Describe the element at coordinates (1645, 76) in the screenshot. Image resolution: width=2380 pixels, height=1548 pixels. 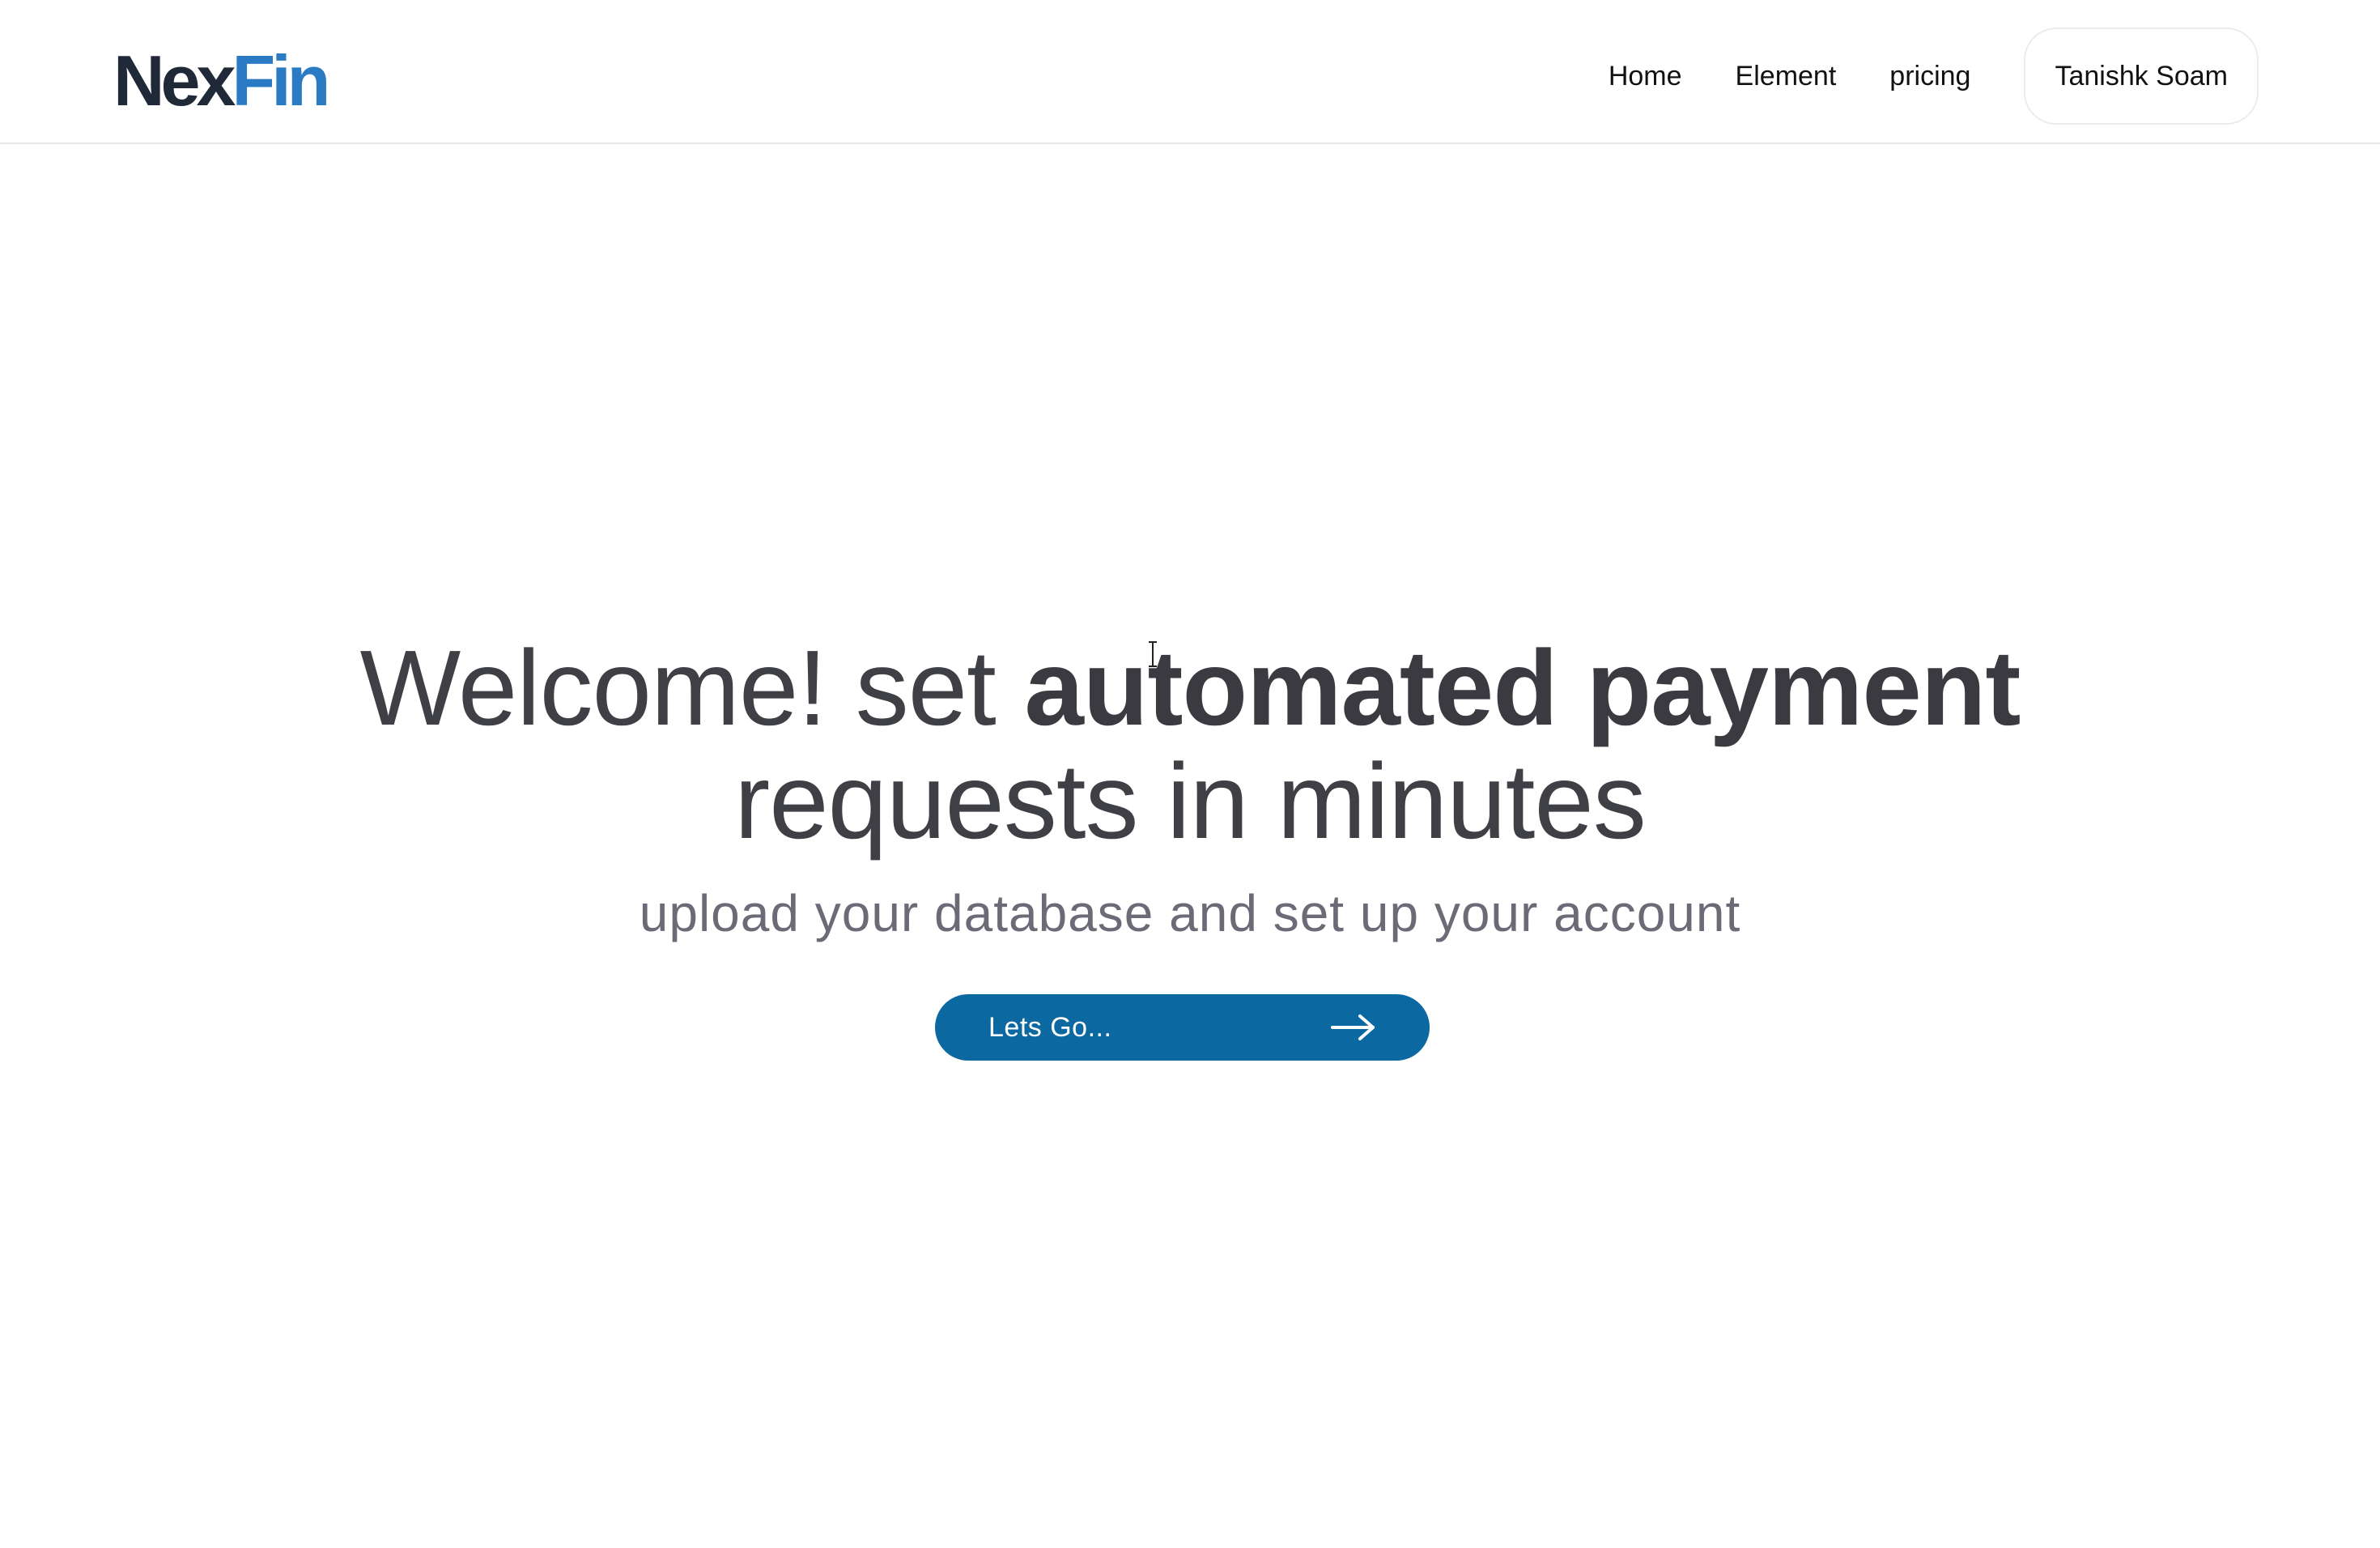
I see `nav-link-home: Home` at that location.